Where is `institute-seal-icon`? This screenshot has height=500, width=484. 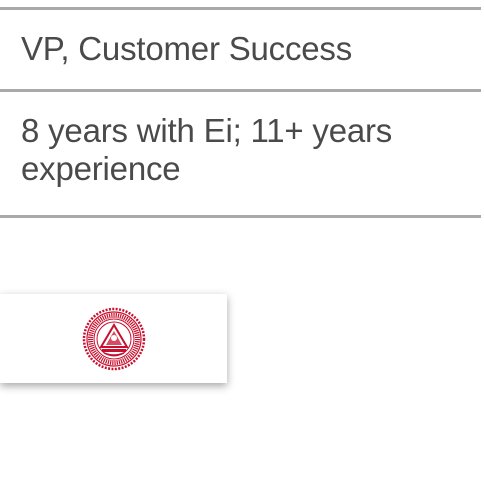 institute-seal-icon is located at coordinates (113, 338).